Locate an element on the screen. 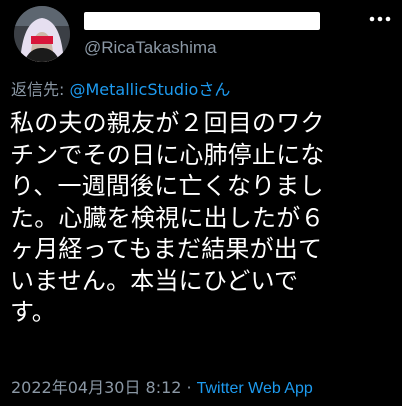 This screenshot has width=402, height=406. tweet-text-line: いません。本当にひどいで is located at coordinates (154, 280).